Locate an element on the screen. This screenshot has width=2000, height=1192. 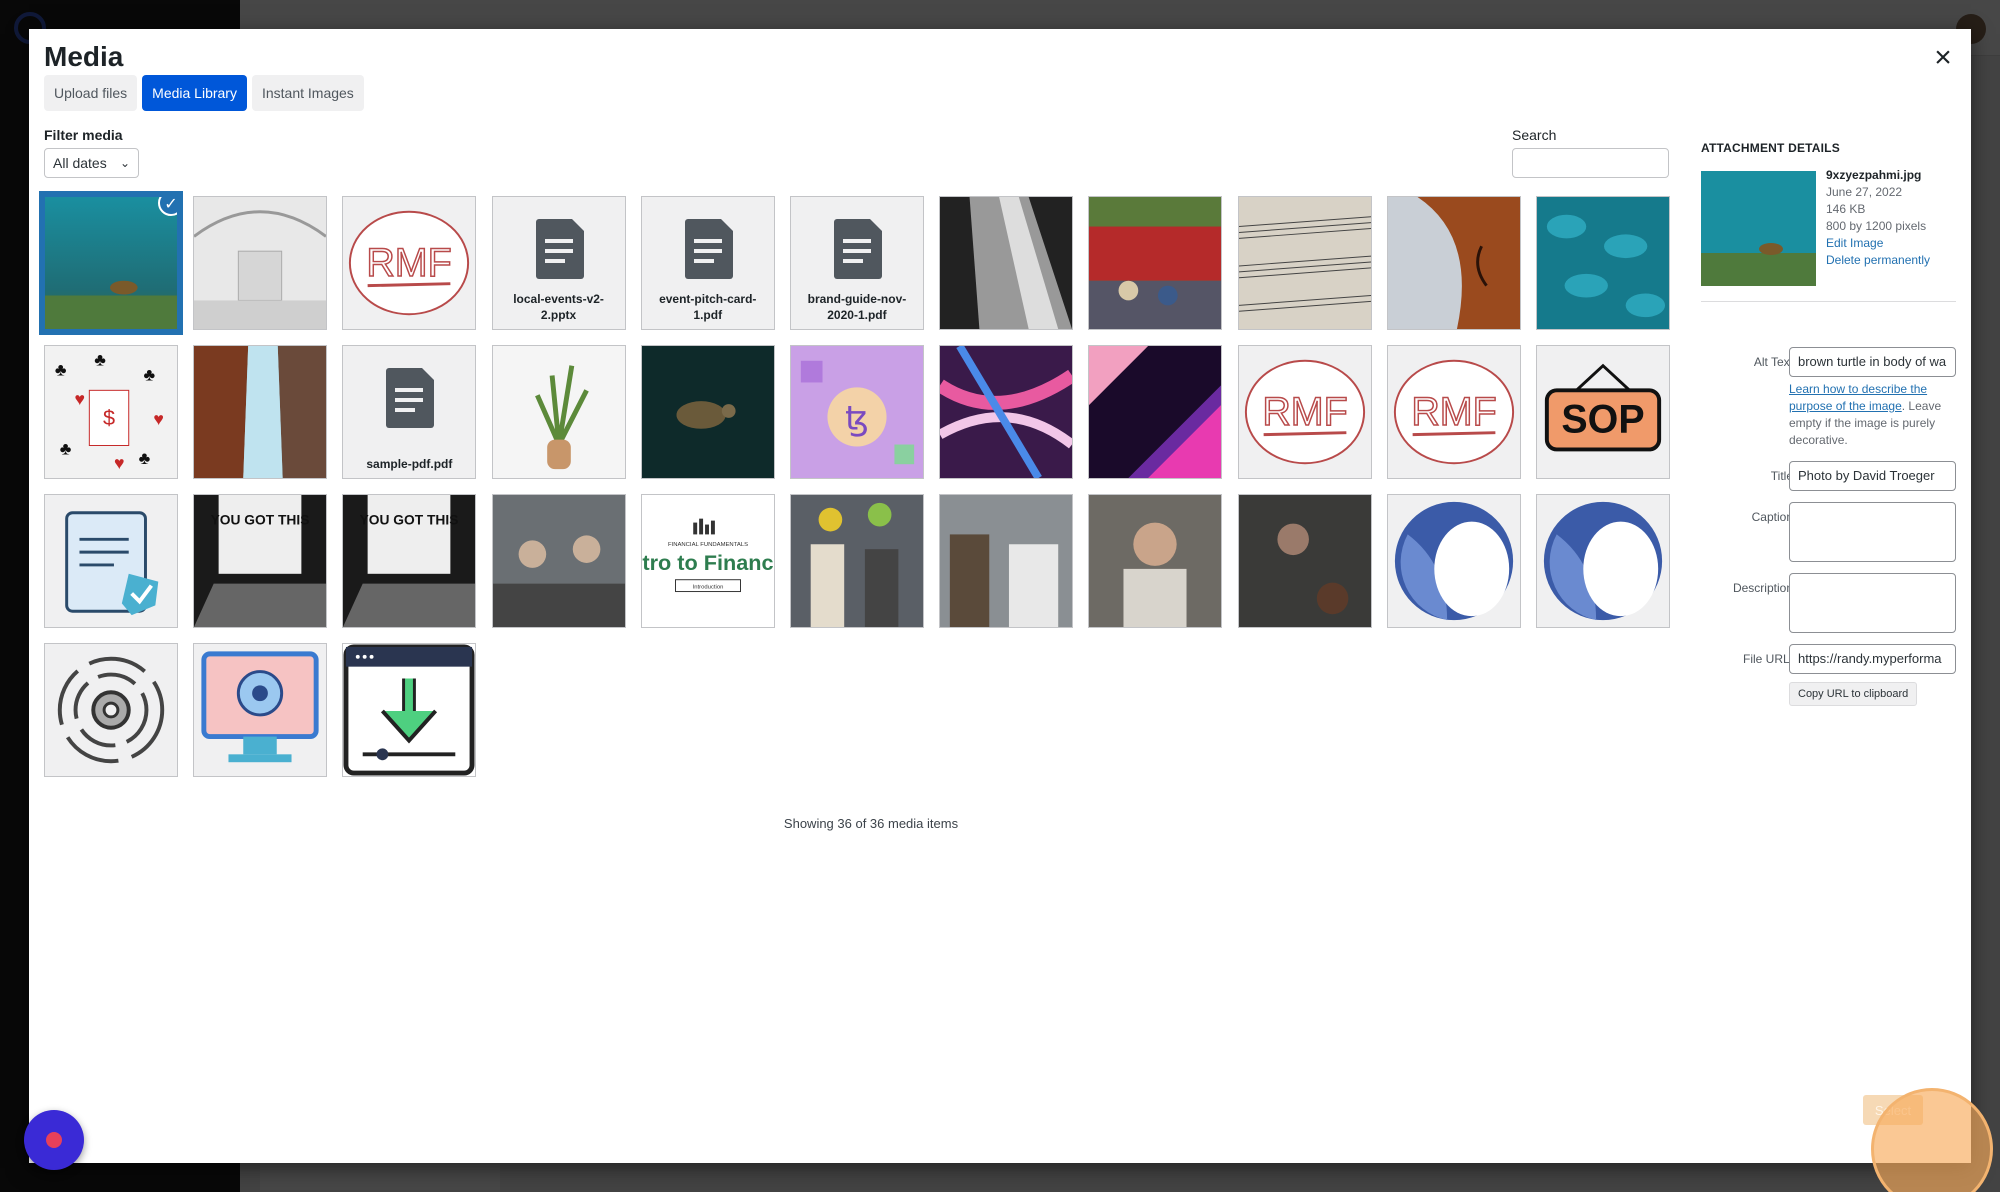
chevron-down-icon: ⌄ is located at coordinates (124, 163).